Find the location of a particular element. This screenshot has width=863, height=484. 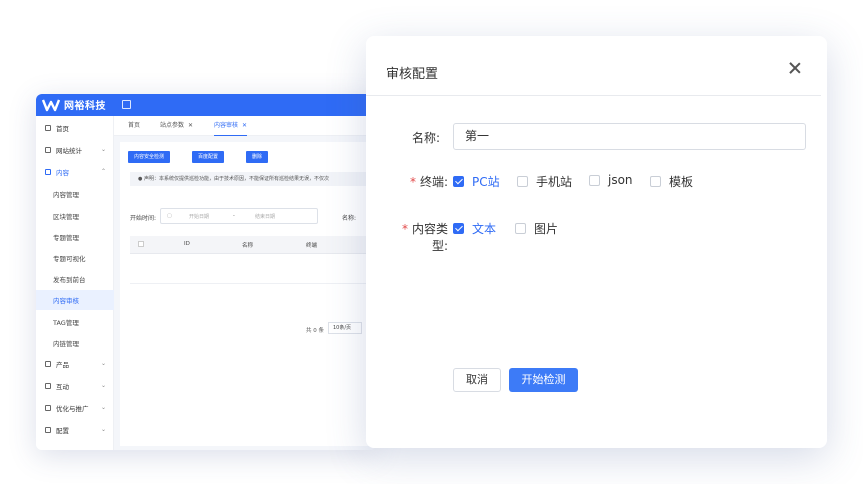

table-body is located at coordinates (253, 269).